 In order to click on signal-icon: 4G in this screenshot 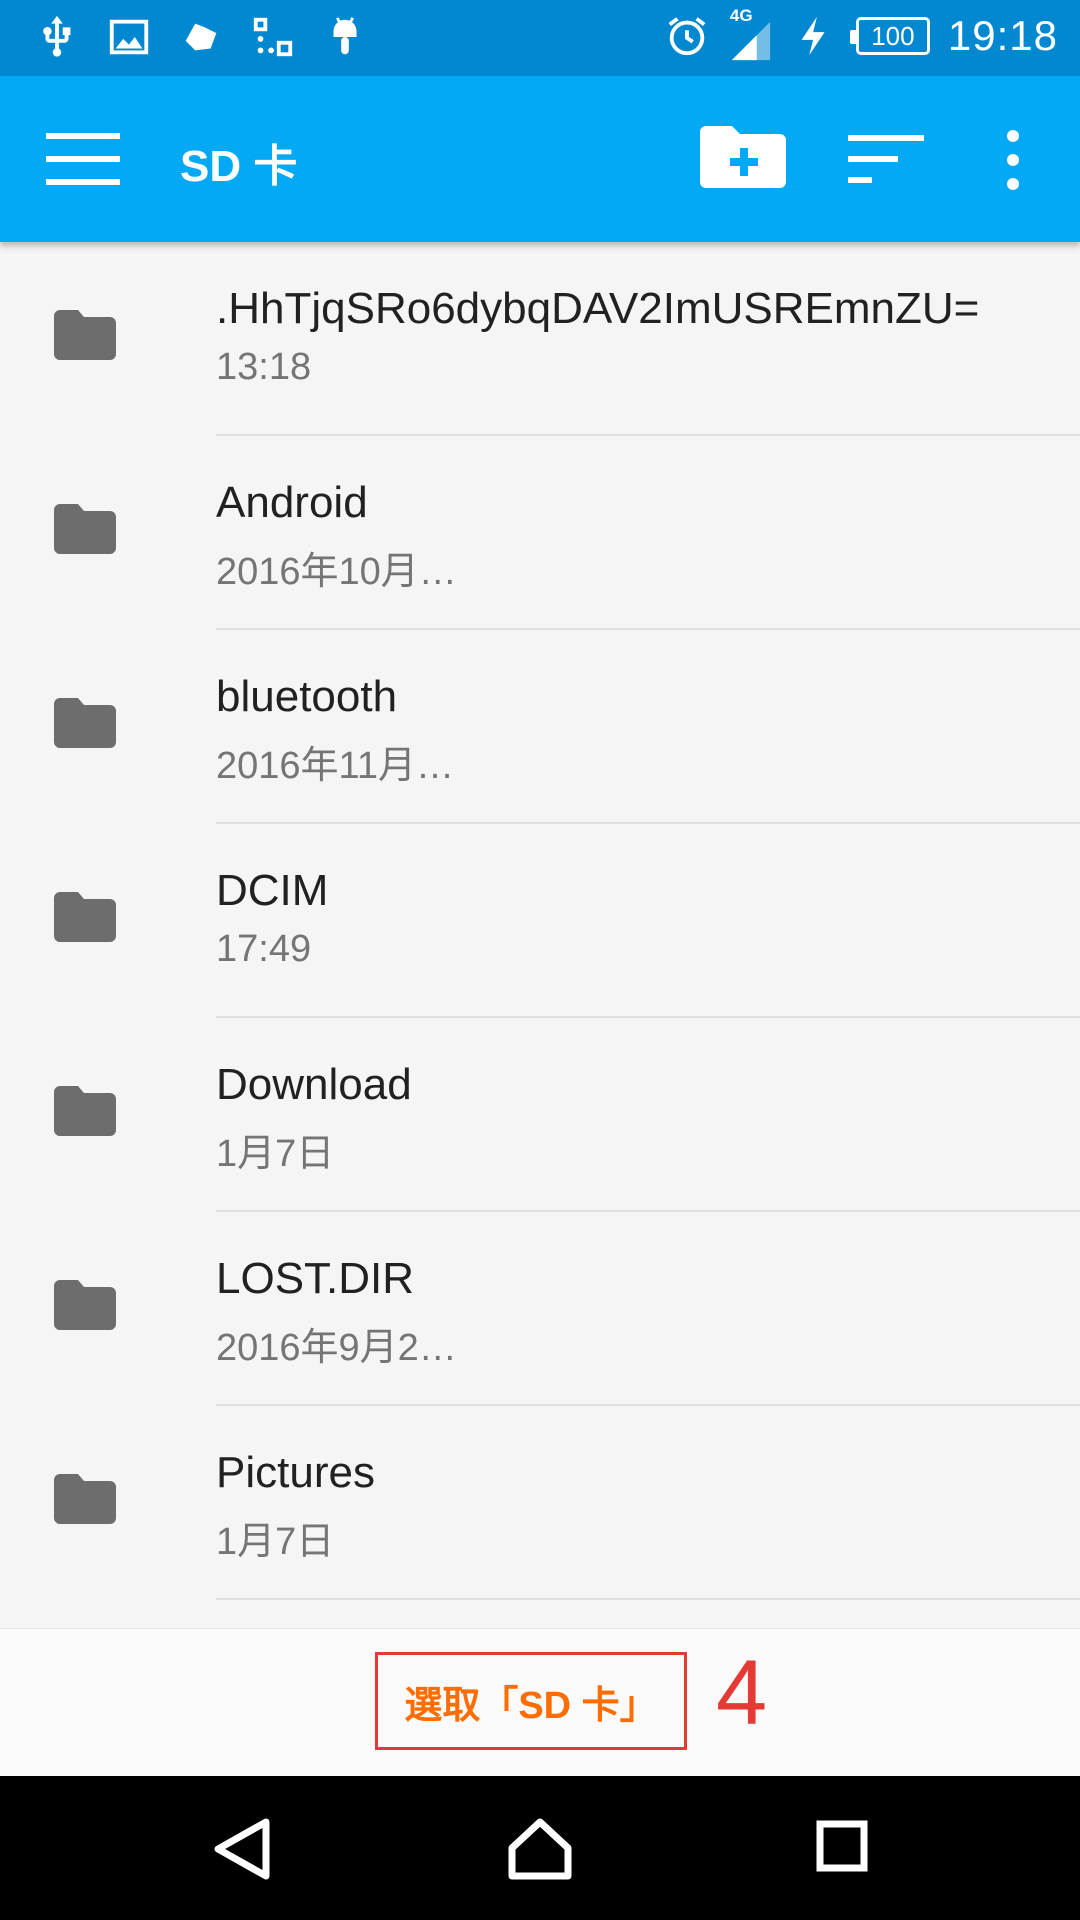, I will do `click(751, 34)`.